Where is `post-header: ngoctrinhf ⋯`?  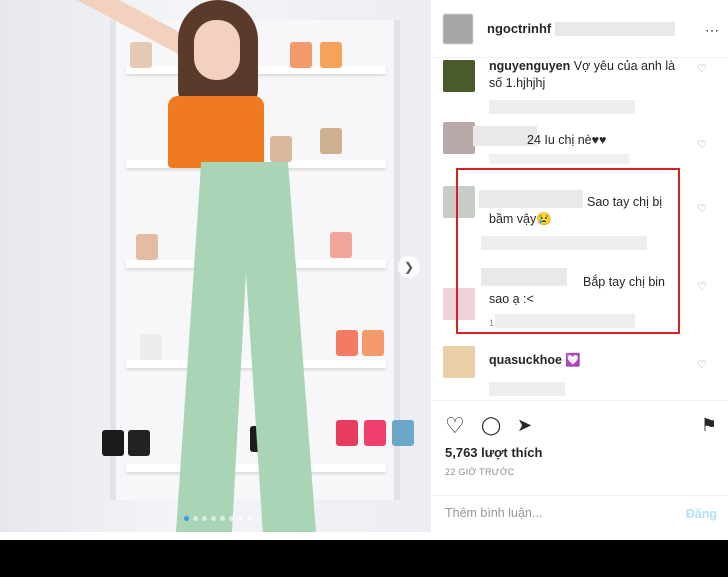
post-header: ngoctrinhf ⋯ is located at coordinates (579, 29).